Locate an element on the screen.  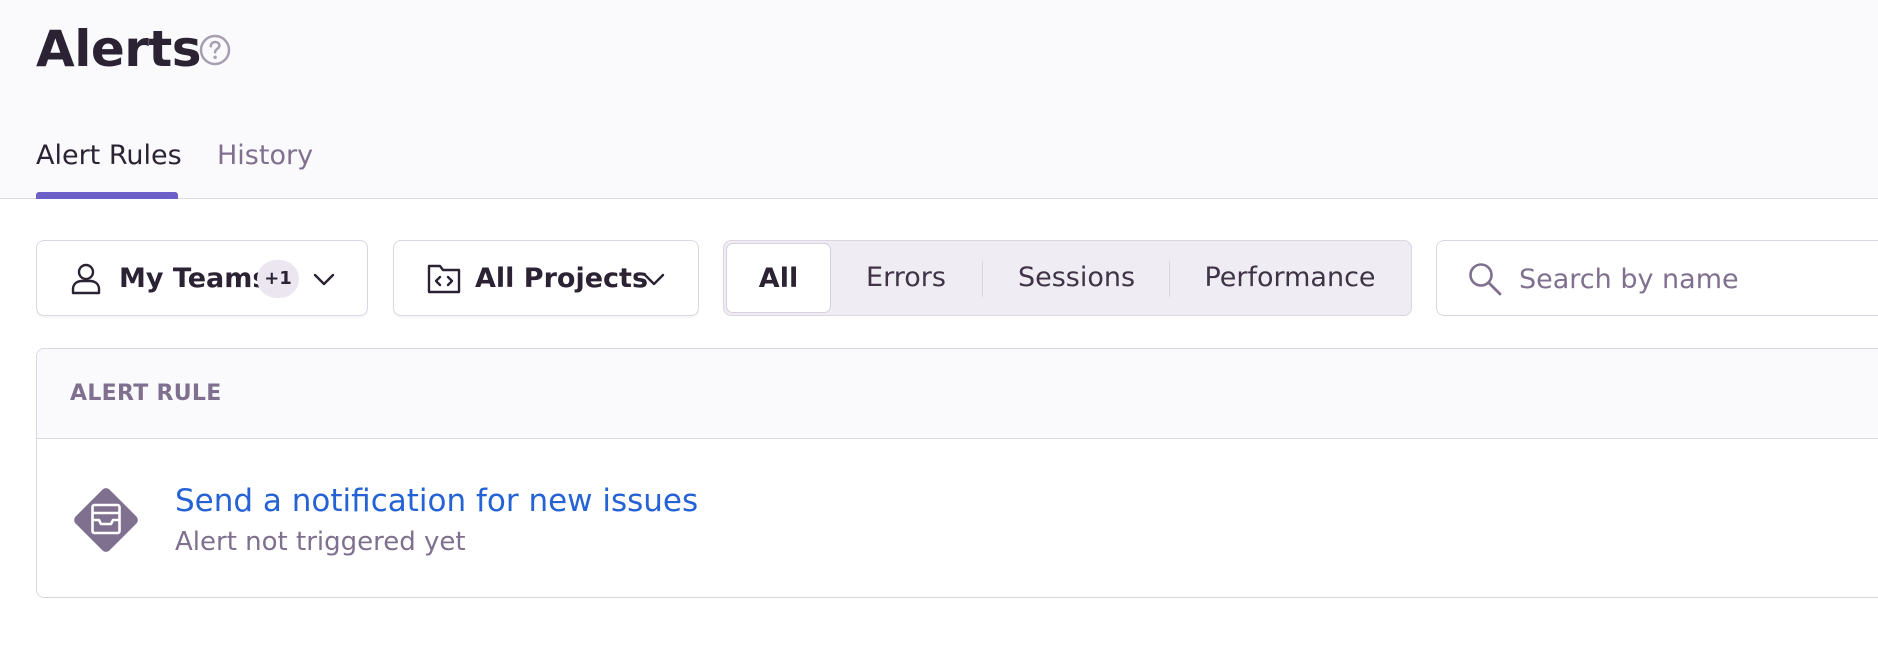
page-title: Alerts is located at coordinates (119, 49).